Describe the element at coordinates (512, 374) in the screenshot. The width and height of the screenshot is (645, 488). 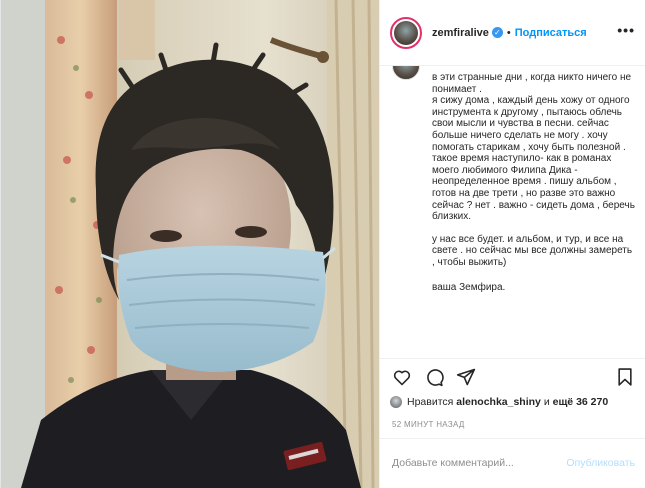
I see `post-actions-bar` at that location.